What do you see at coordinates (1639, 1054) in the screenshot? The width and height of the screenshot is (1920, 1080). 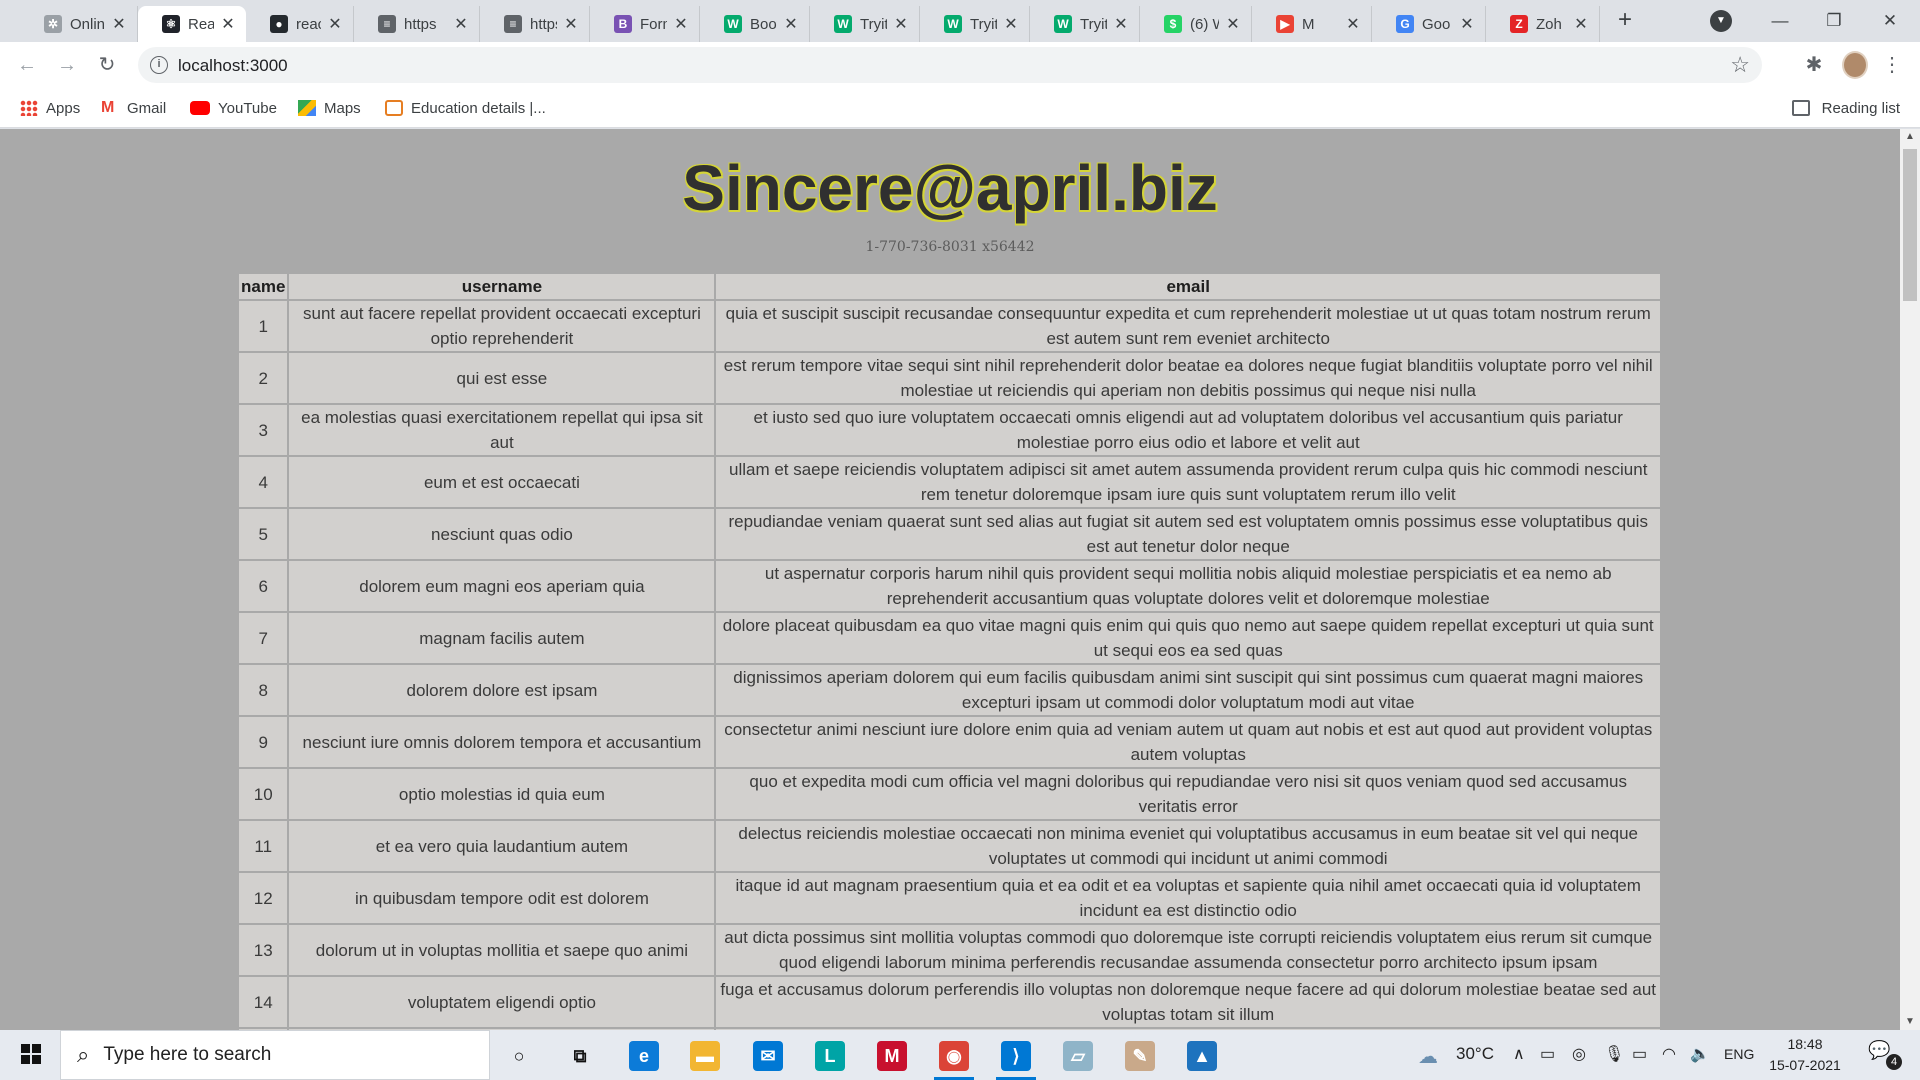 I see `battery-icon: ▭` at bounding box center [1639, 1054].